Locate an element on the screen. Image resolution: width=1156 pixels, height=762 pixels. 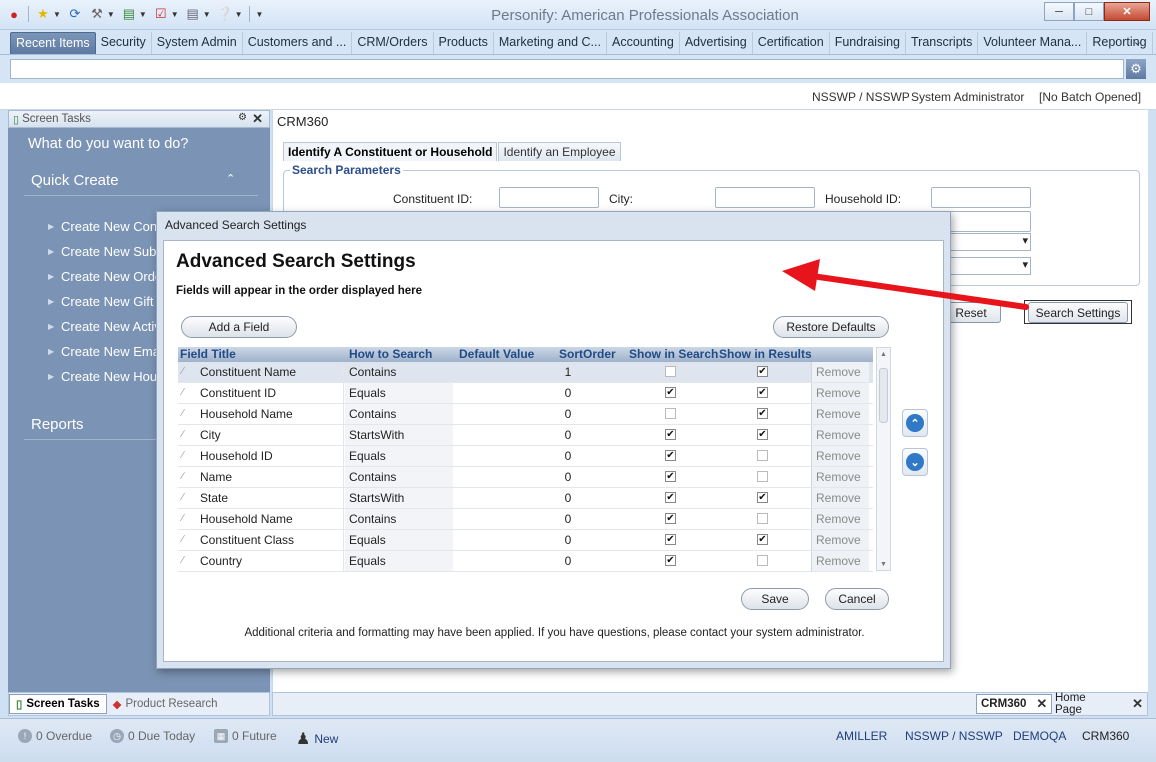
star-icon: ★ is located at coordinates (43, 14).